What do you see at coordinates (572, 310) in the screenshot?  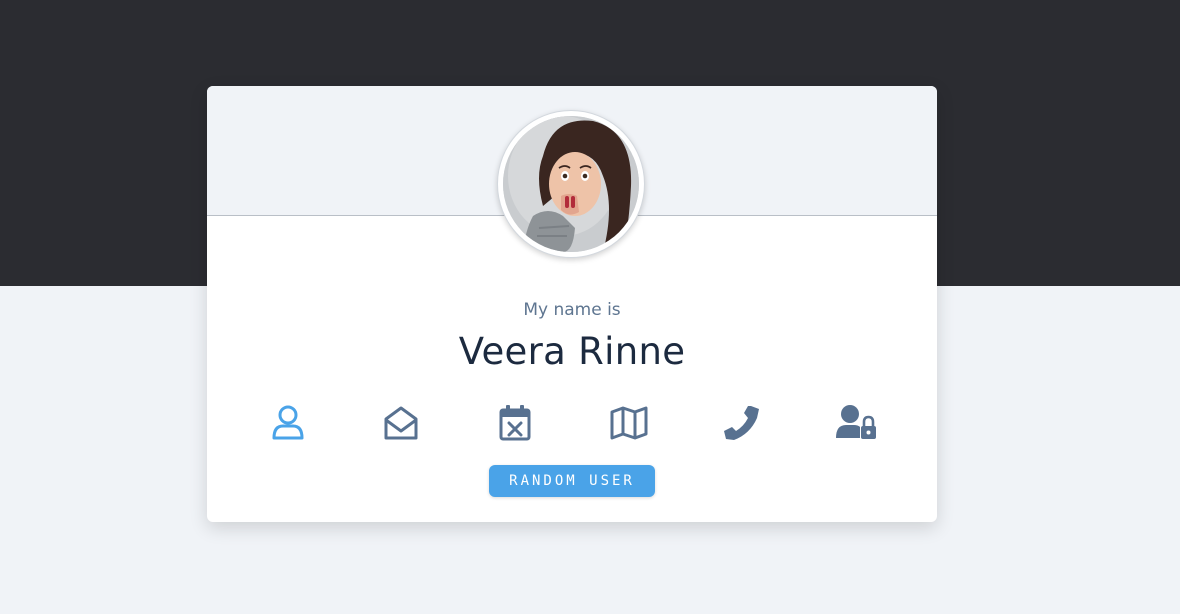 I see `name-label: My name is` at bounding box center [572, 310].